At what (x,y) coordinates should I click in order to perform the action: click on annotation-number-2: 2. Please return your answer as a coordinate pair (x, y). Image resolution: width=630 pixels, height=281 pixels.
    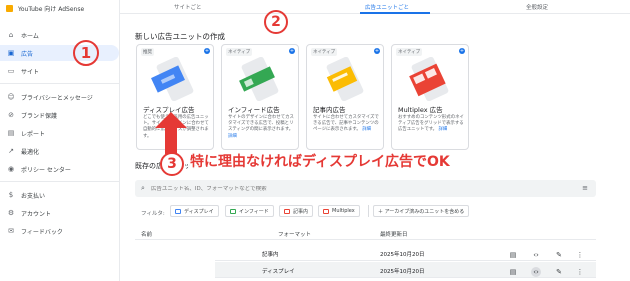
    Looking at the image, I should click on (276, 22).